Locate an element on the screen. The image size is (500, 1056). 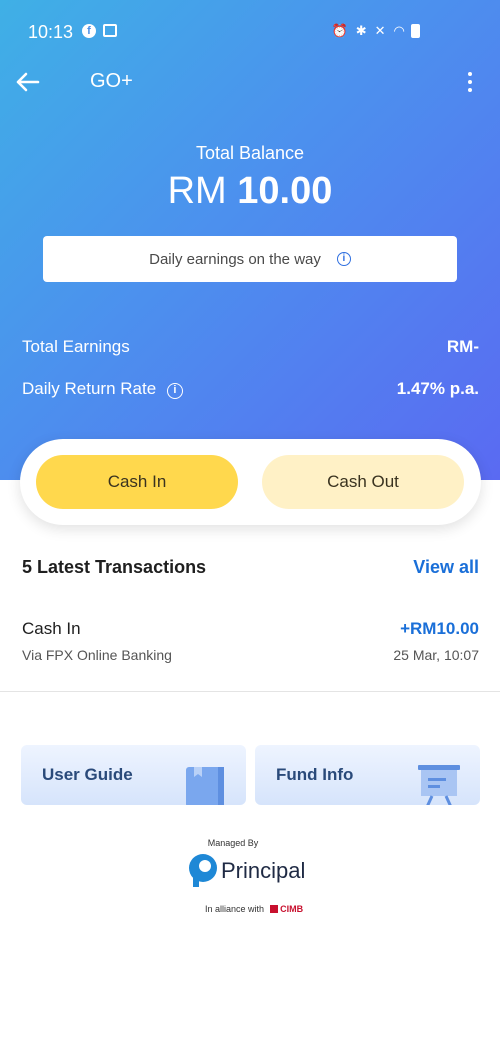
status-icons: ⏰ ✱ ✕ ◠ ▮ is located at coordinates (376, 31).